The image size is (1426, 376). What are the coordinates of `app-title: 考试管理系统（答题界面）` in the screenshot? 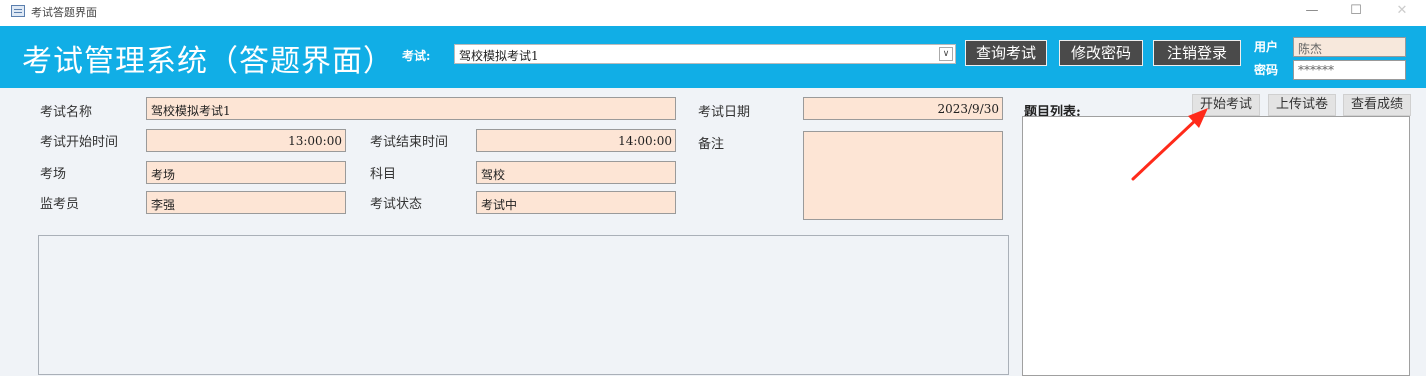 It's located at (208, 61).